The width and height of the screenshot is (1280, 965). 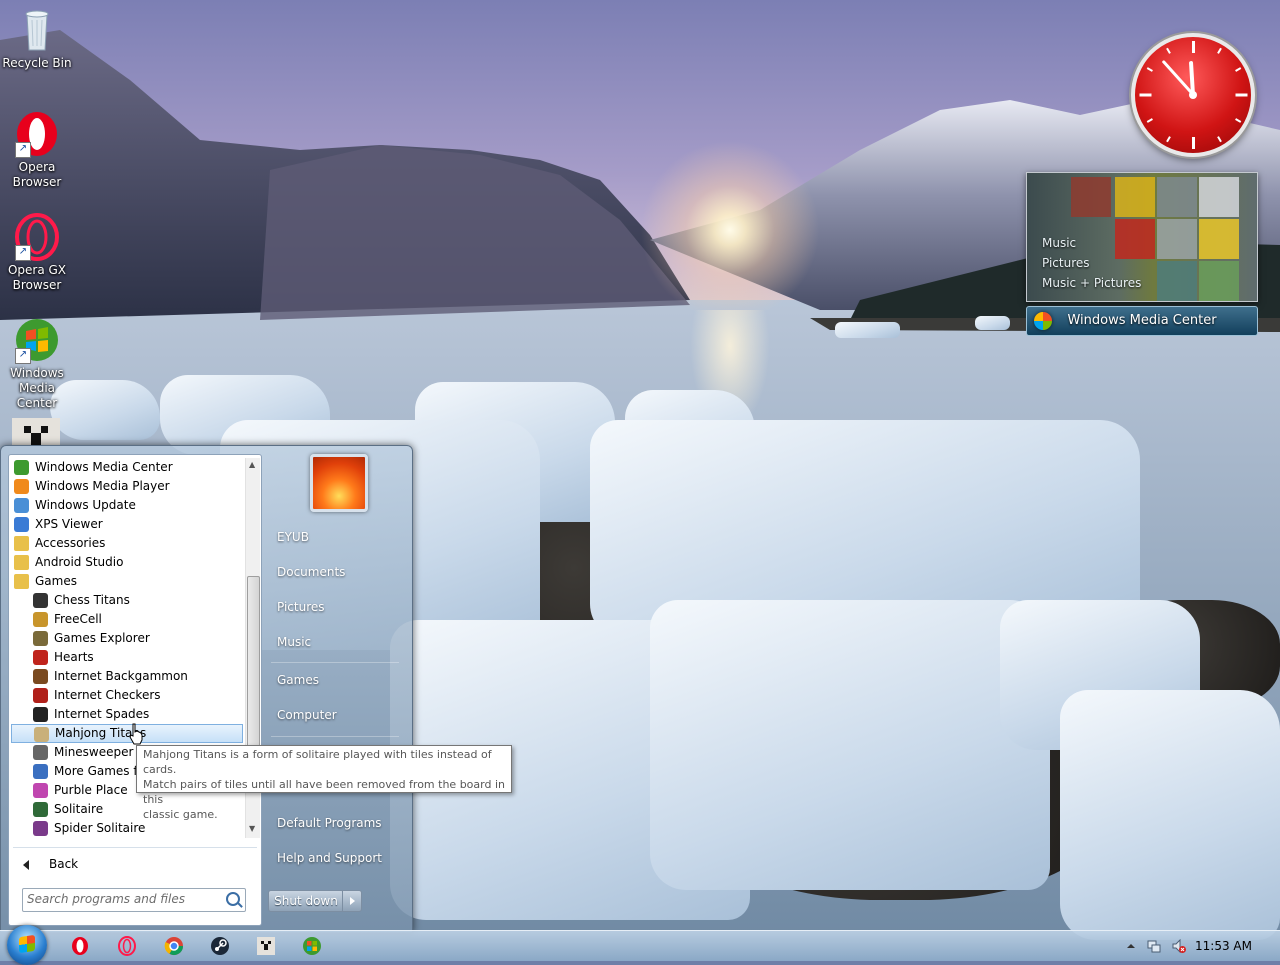 I want to click on minesweeper-icon, so click(x=40, y=752).